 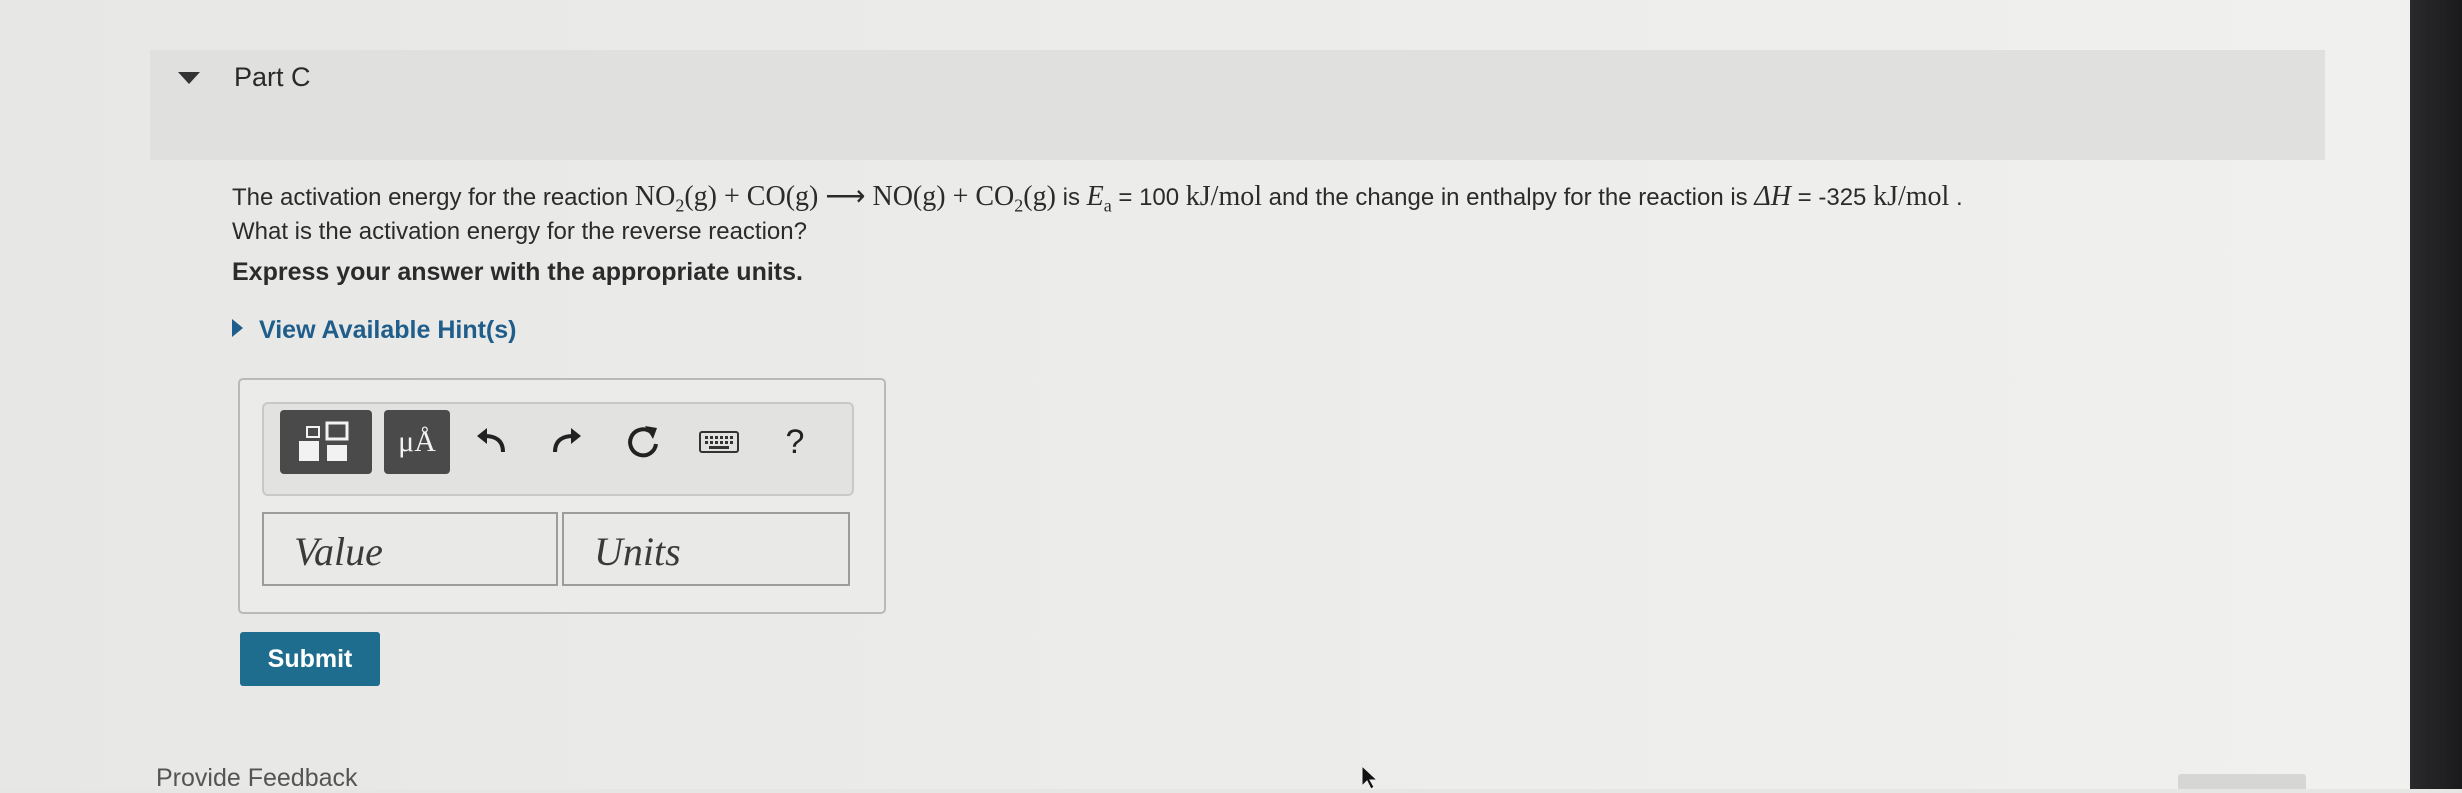 I want to click on units-button: μÅ, so click(x=417, y=442).